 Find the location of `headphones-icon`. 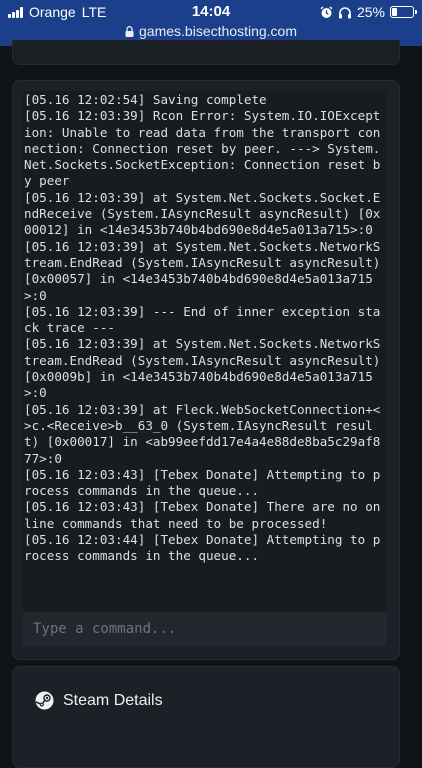

headphones-icon is located at coordinates (344, 12).